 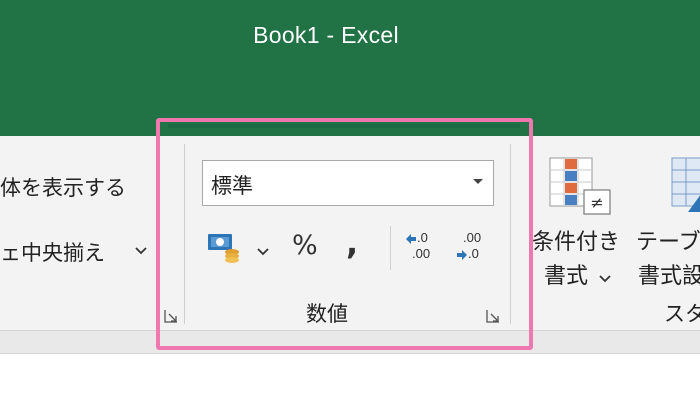 I want to click on conditional-formatting-text: 書式, so click(x=566, y=276).